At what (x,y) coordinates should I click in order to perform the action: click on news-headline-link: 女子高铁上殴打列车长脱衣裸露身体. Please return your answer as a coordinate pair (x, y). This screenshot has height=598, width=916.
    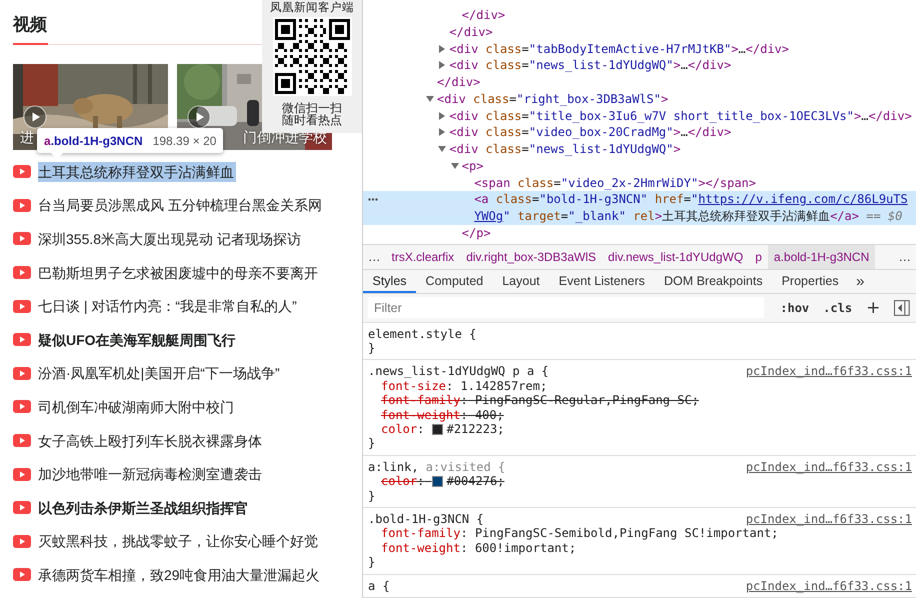
    Looking at the image, I should click on (151, 440).